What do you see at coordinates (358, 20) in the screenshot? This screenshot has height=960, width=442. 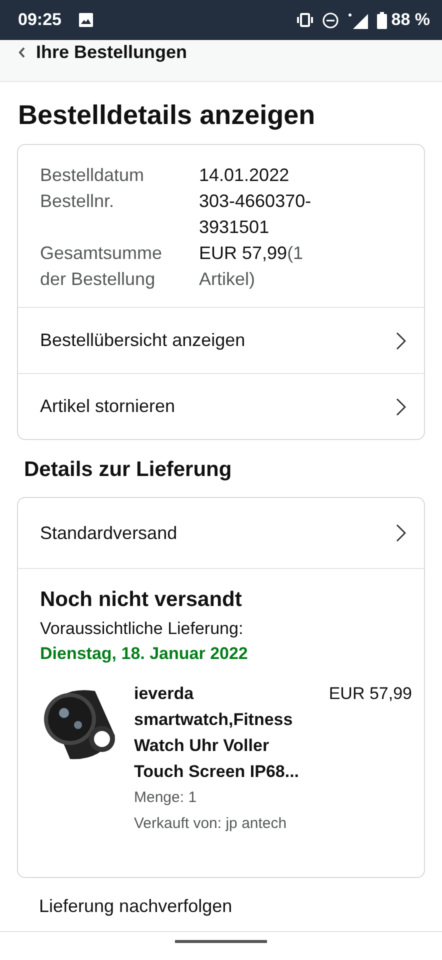 I see `signal-icon` at bounding box center [358, 20].